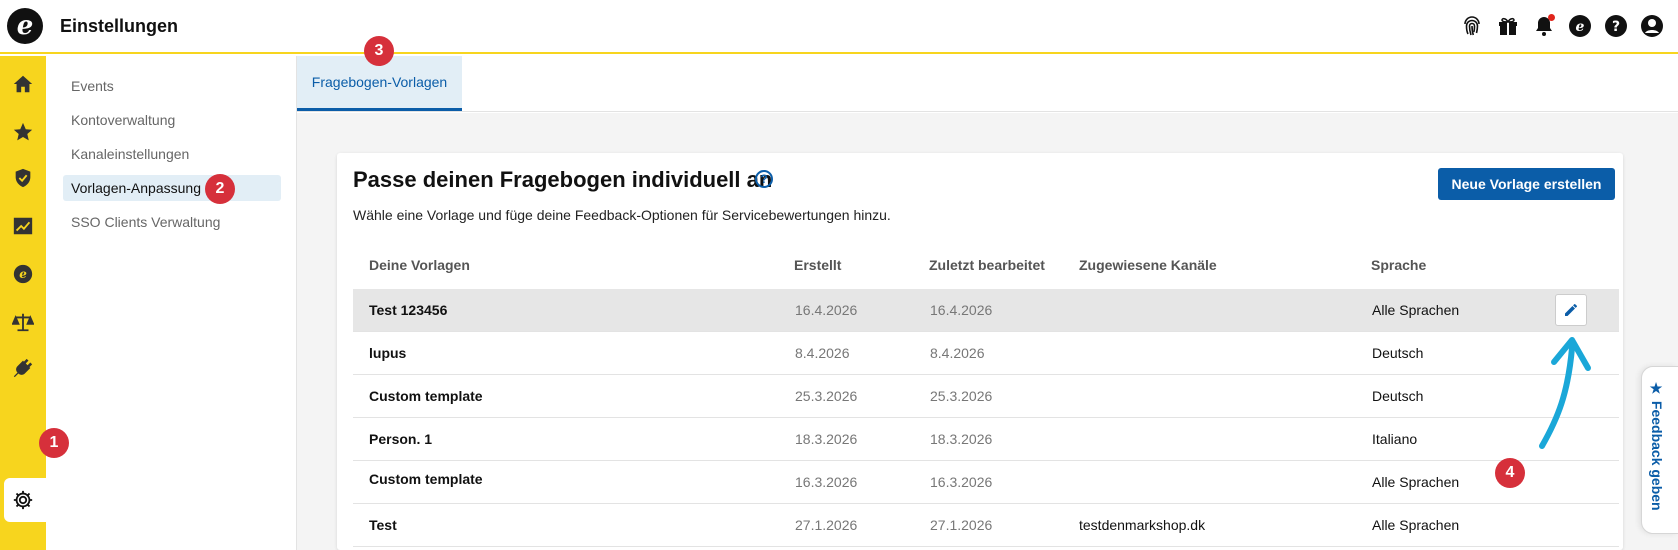 This screenshot has width=1678, height=550. What do you see at coordinates (408, 310) in the screenshot?
I see `template-name: Test 123456` at bounding box center [408, 310].